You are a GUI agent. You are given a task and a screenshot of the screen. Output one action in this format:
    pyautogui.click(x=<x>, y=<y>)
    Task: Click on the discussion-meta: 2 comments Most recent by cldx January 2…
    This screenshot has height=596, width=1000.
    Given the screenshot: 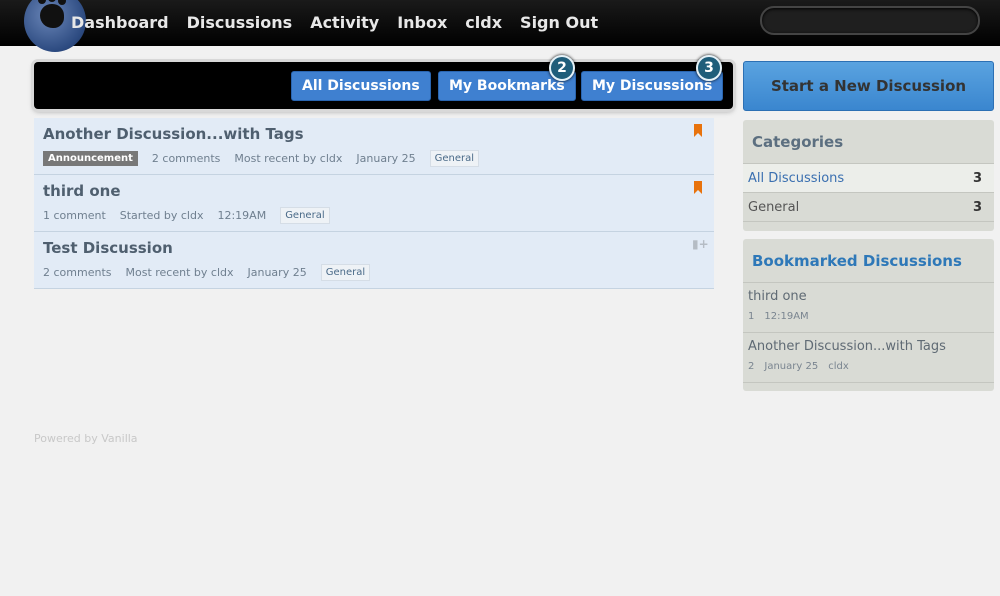 What is the action you would take?
    pyautogui.click(x=213, y=272)
    